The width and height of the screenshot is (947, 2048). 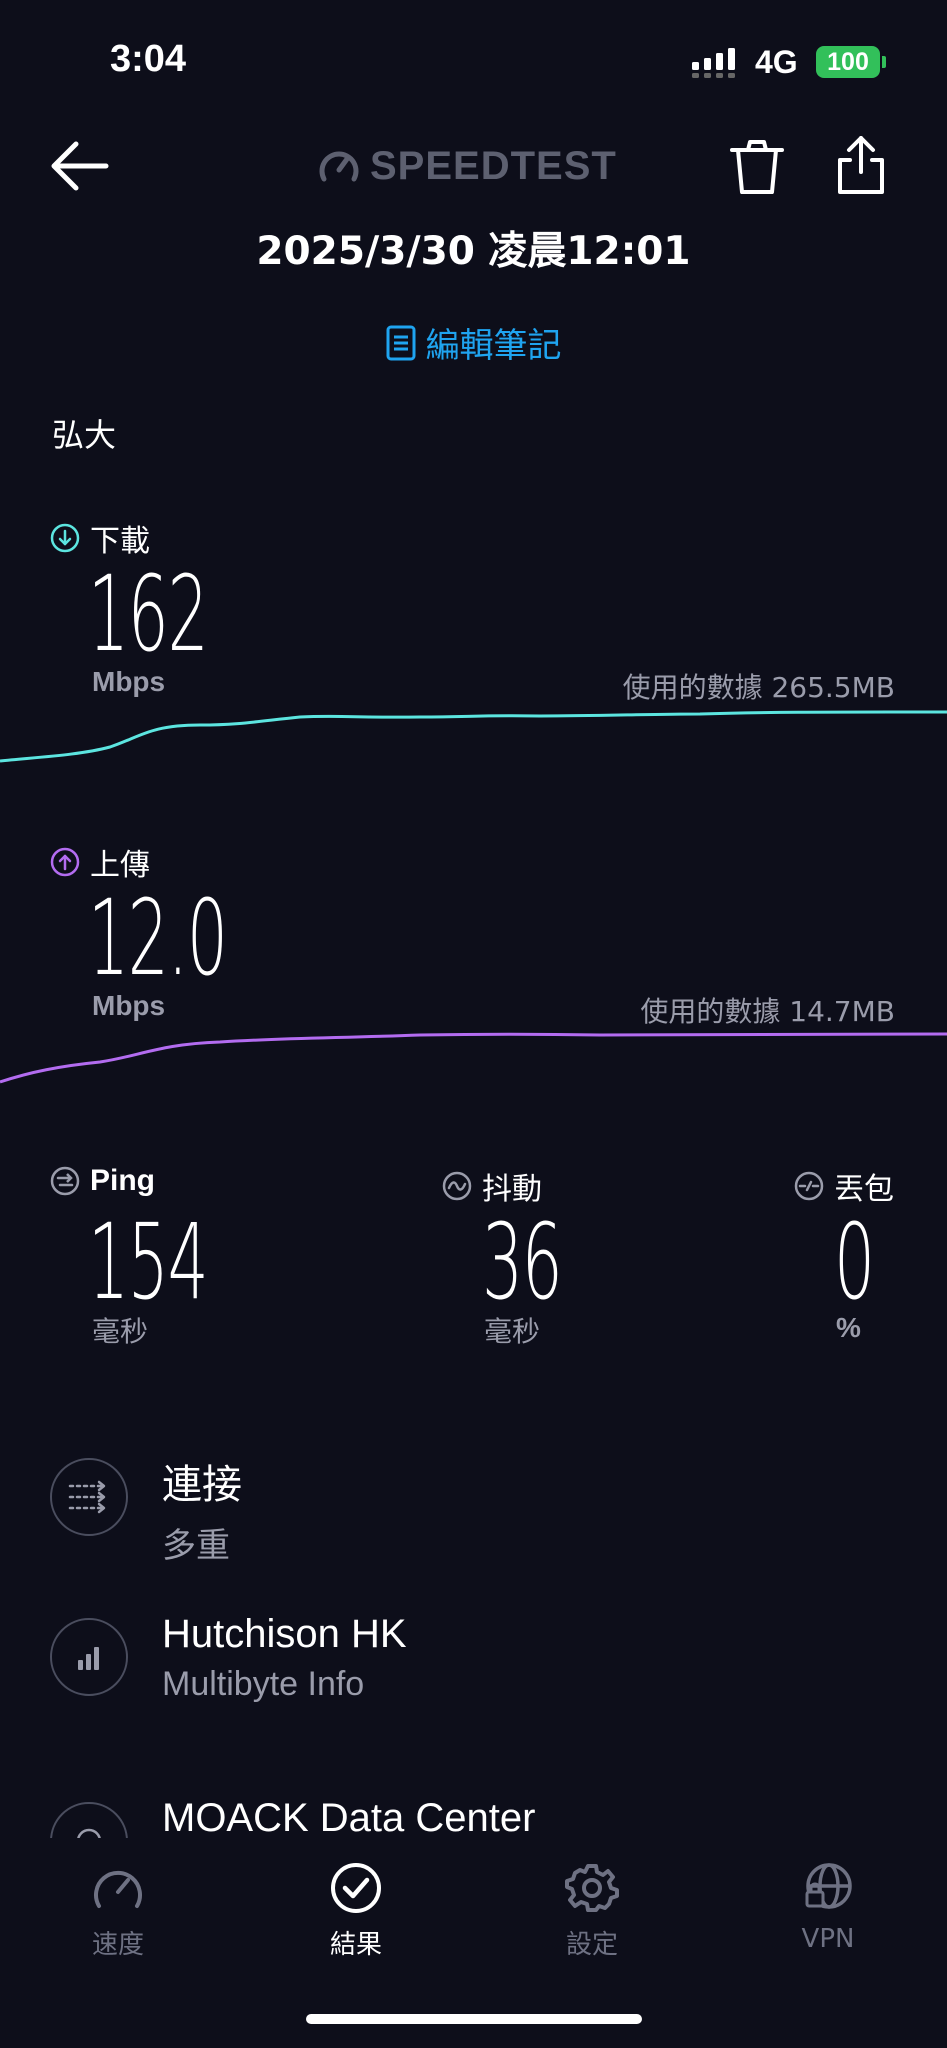 What do you see at coordinates (196, 1546) in the screenshot?
I see `connections-subtitle: 多重` at bounding box center [196, 1546].